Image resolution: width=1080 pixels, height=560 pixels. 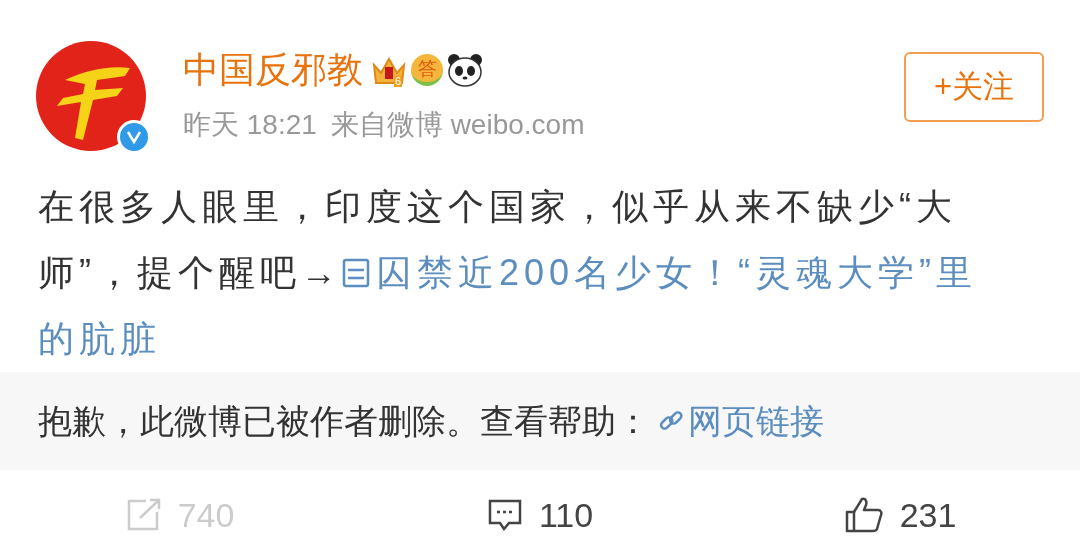 I want to click on author-name: 中国反邪教, so click(x=273, y=70).